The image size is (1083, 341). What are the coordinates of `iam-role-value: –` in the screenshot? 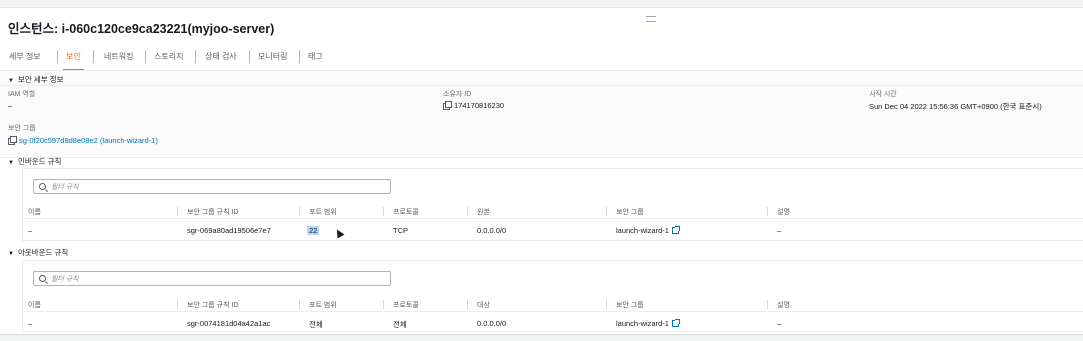 It's located at (10, 105).